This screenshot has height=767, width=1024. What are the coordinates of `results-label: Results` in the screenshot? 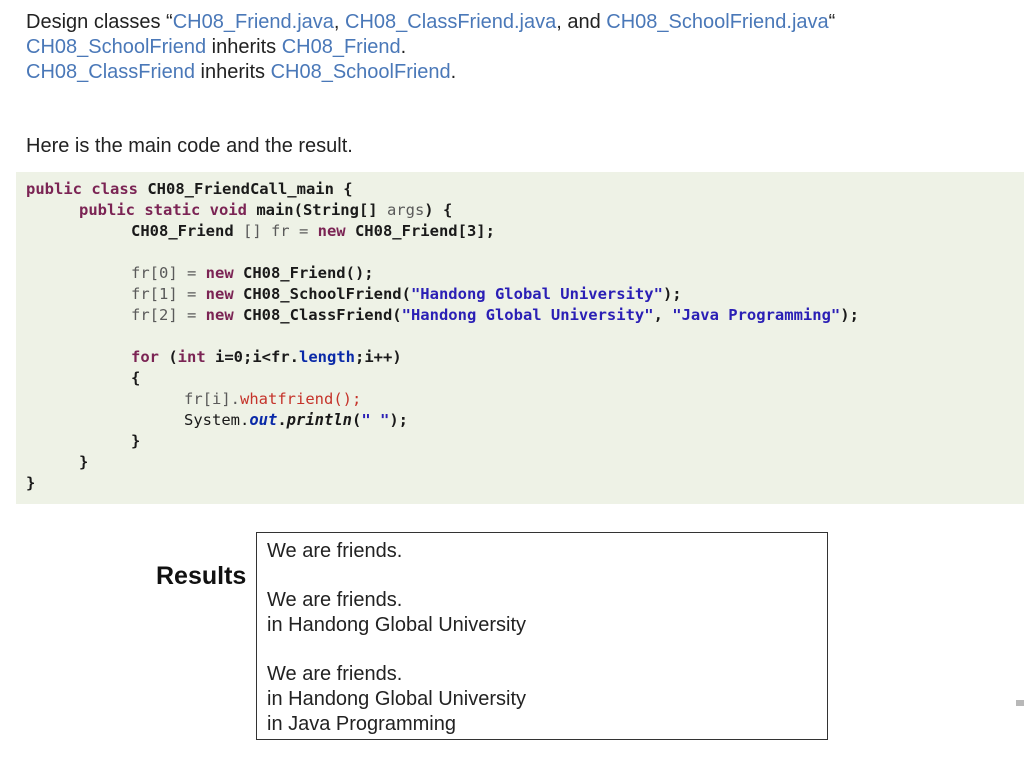 It's located at (201, 576).